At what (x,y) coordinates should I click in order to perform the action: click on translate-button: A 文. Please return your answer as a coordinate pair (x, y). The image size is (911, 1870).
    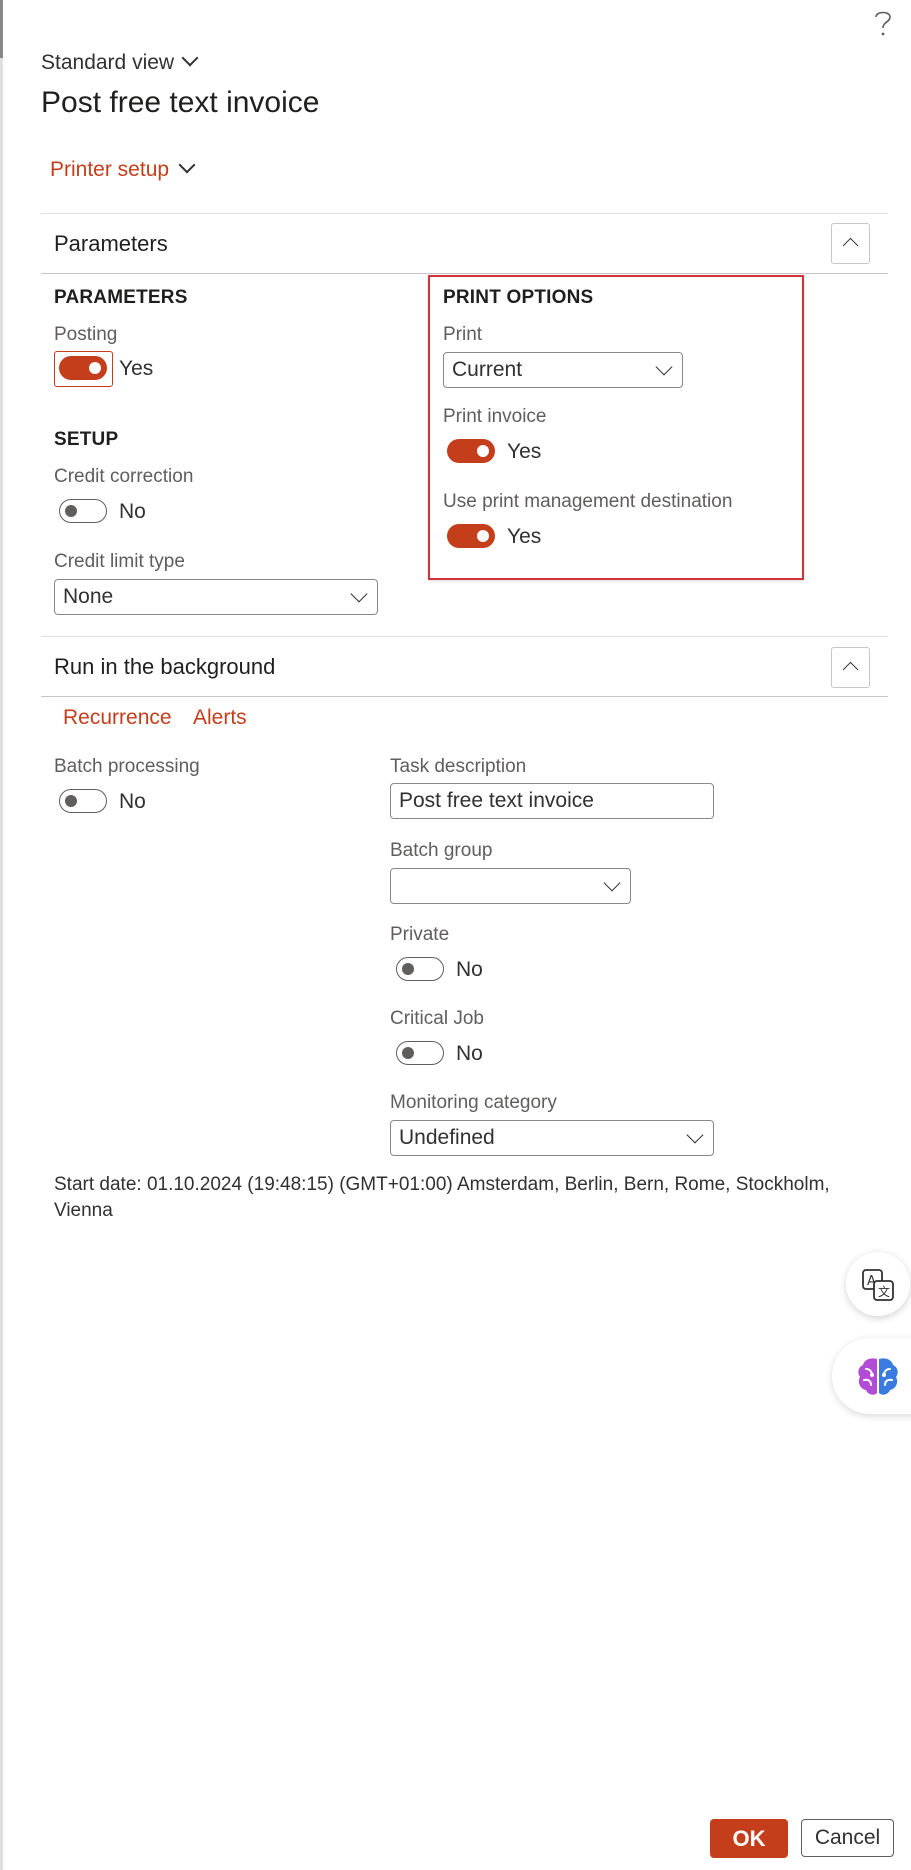
    Looking at the image, I should click on (878, 1284).